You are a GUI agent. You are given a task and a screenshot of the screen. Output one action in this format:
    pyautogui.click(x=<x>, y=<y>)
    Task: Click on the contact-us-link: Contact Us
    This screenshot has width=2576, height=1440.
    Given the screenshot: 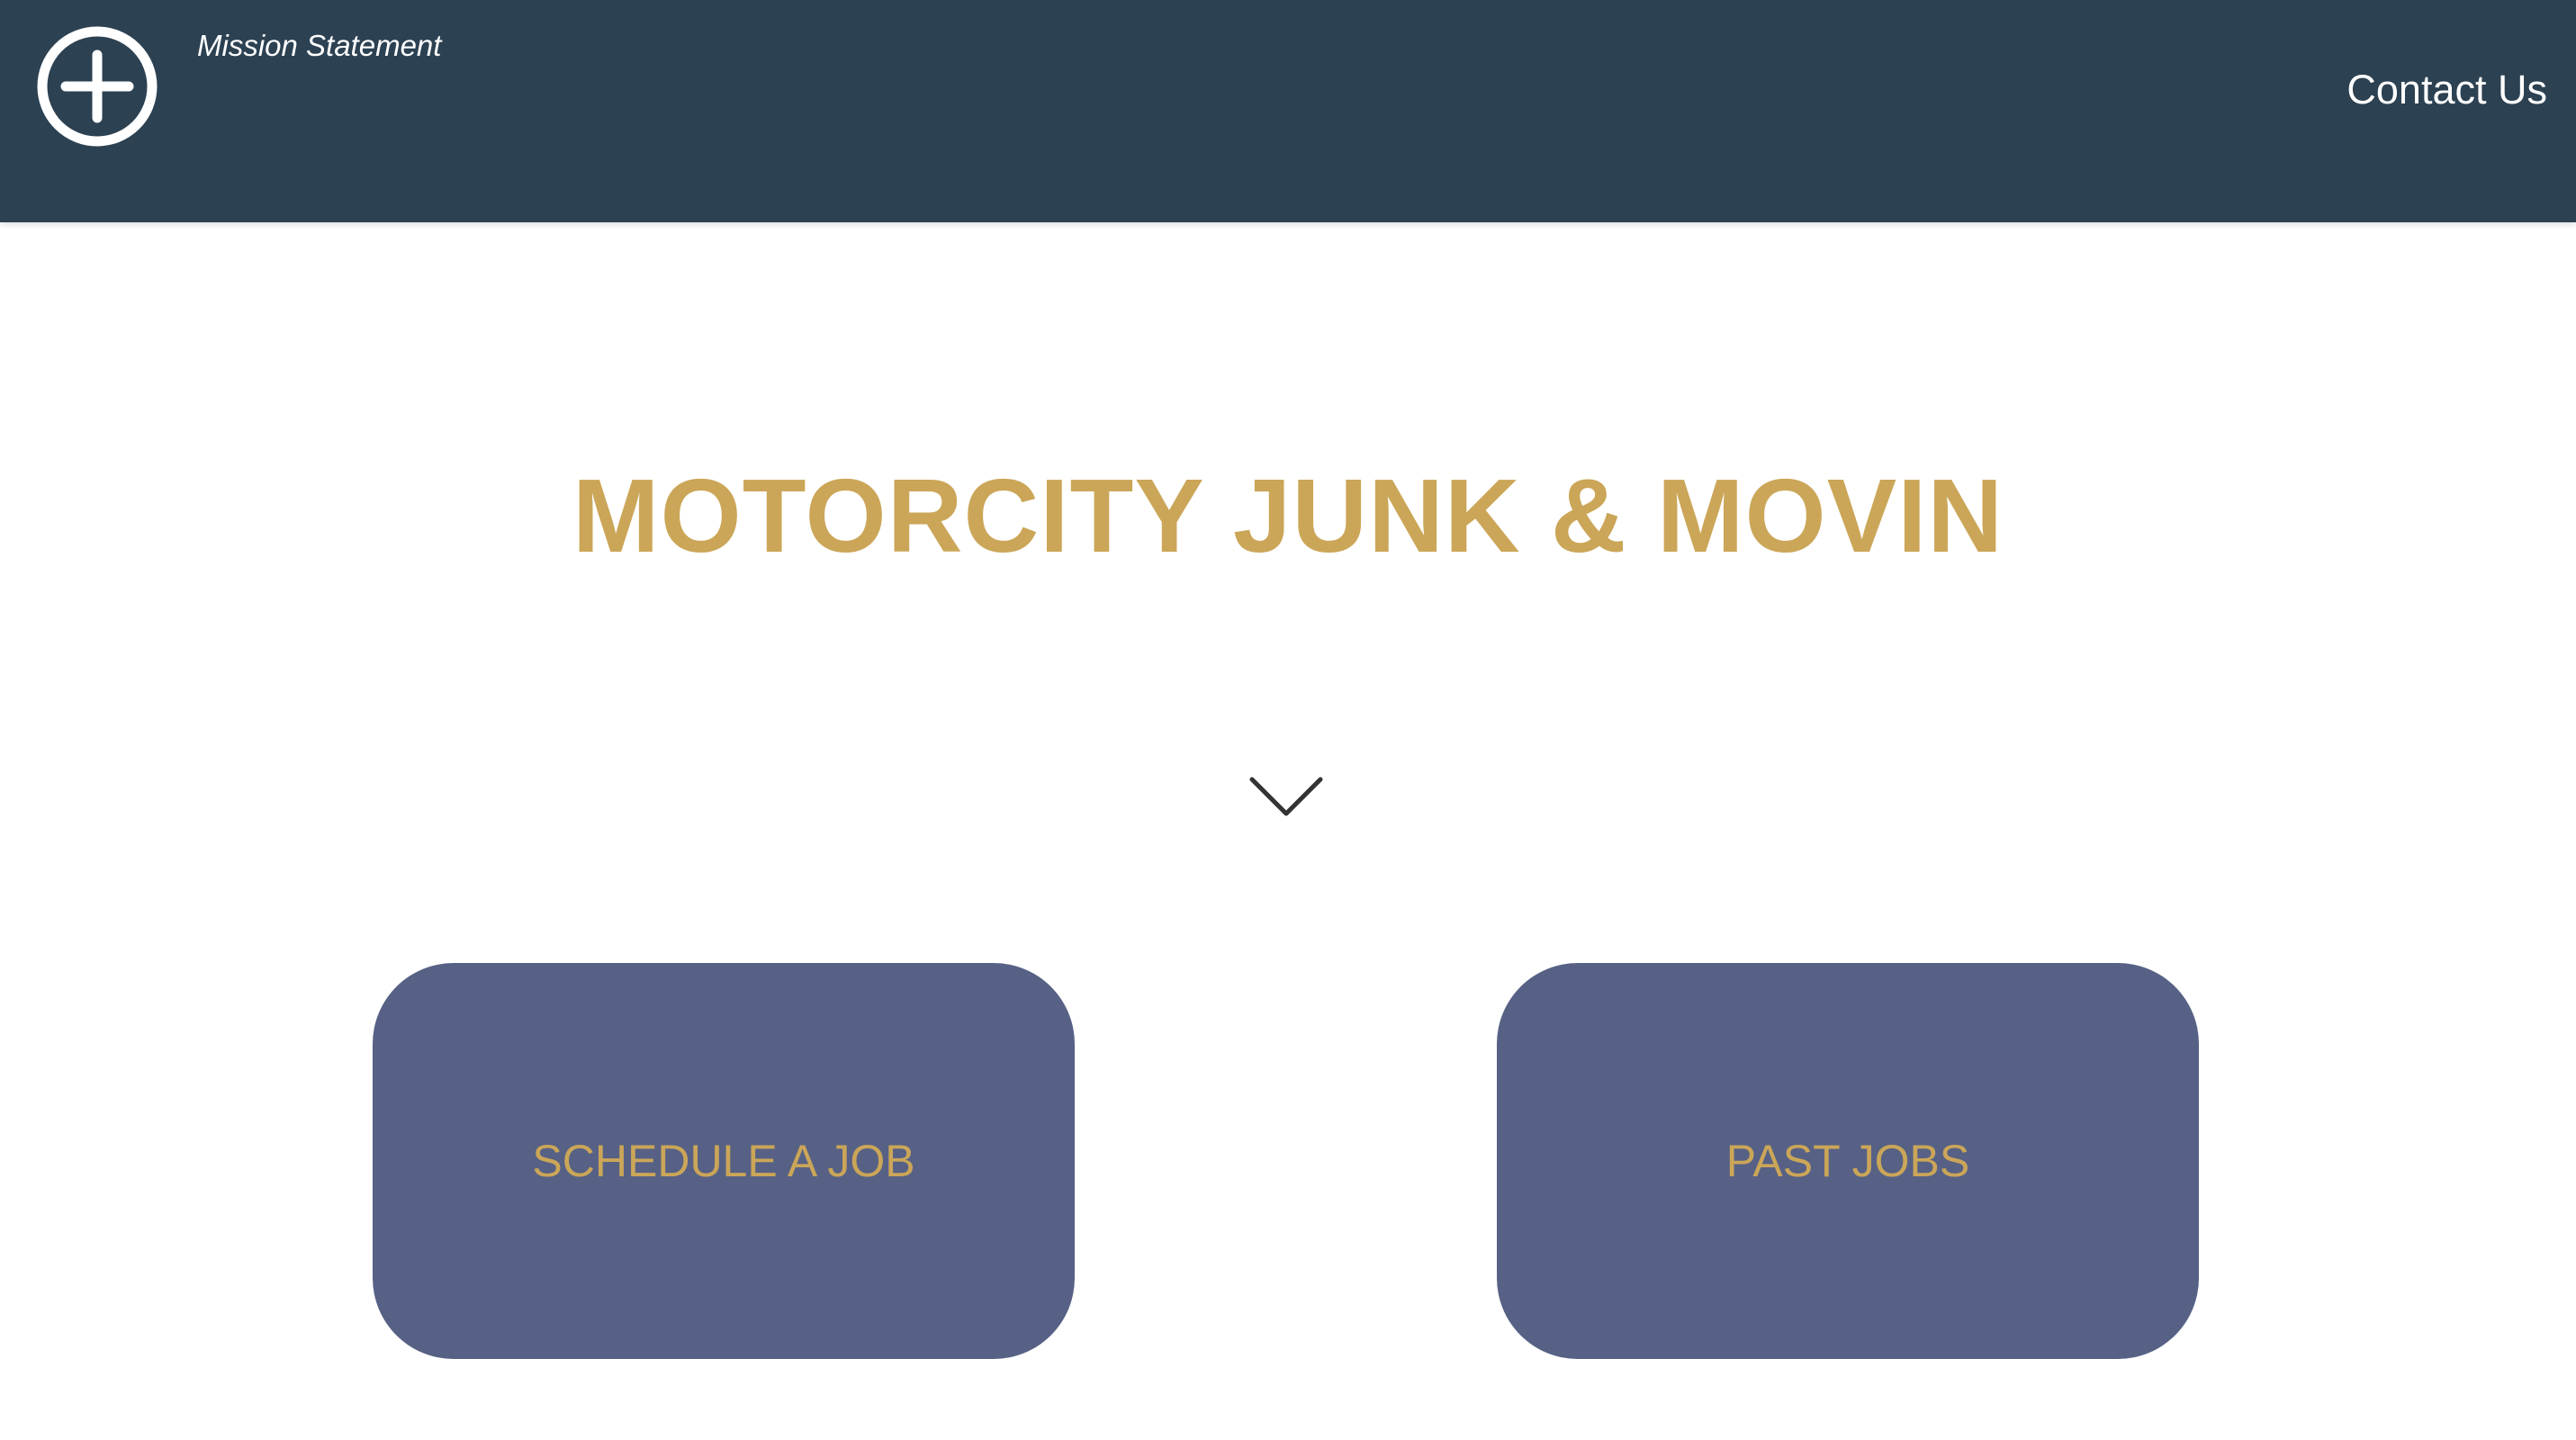 What is the action you would take?
    pyautogui.click(x=2446, y=90)
    